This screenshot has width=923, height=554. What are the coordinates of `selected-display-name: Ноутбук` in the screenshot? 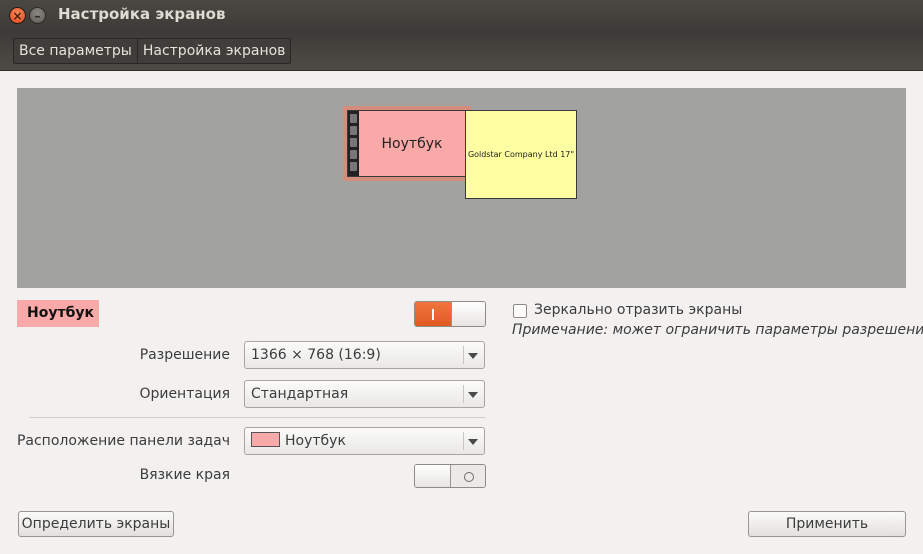 It's located at (58, 313).